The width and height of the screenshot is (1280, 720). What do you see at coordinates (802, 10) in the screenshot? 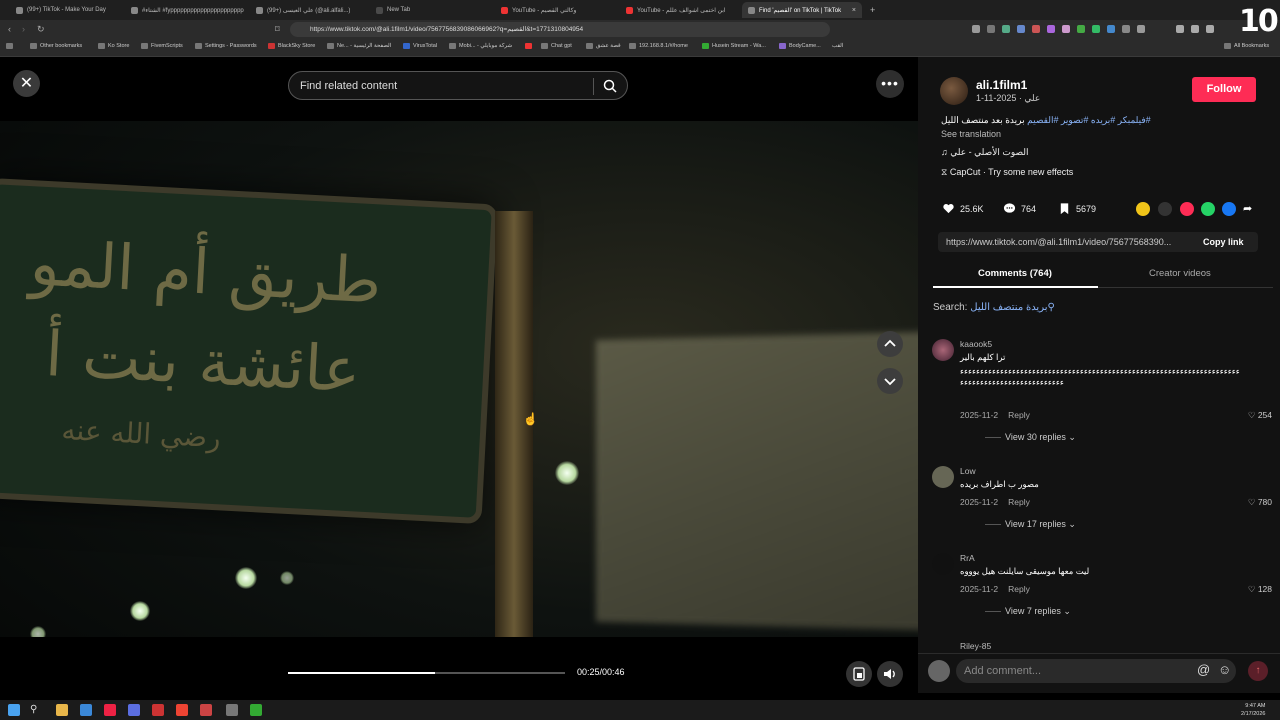
I see `browser-tab-active: Find 'القصيم' on TikTok | TikTok ×` at bounding box center [802, 10].